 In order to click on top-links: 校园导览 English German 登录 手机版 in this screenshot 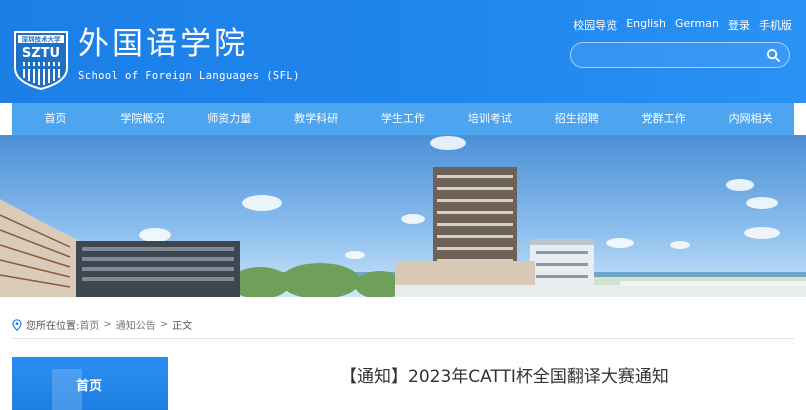, I will do `click(682, 25)`.